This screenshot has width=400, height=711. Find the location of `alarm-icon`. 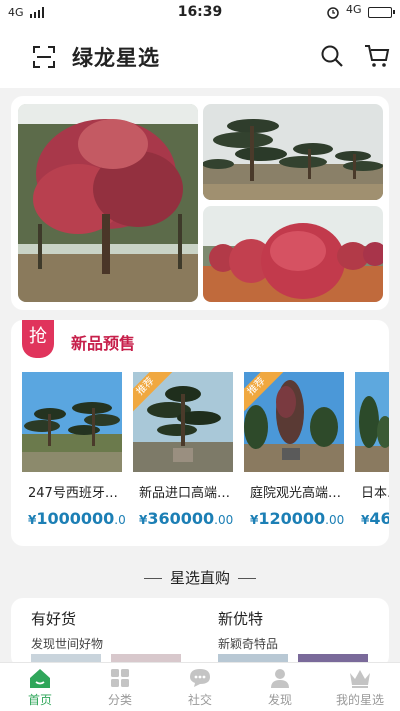

alarm-icon is located at coordinates (333, 13).